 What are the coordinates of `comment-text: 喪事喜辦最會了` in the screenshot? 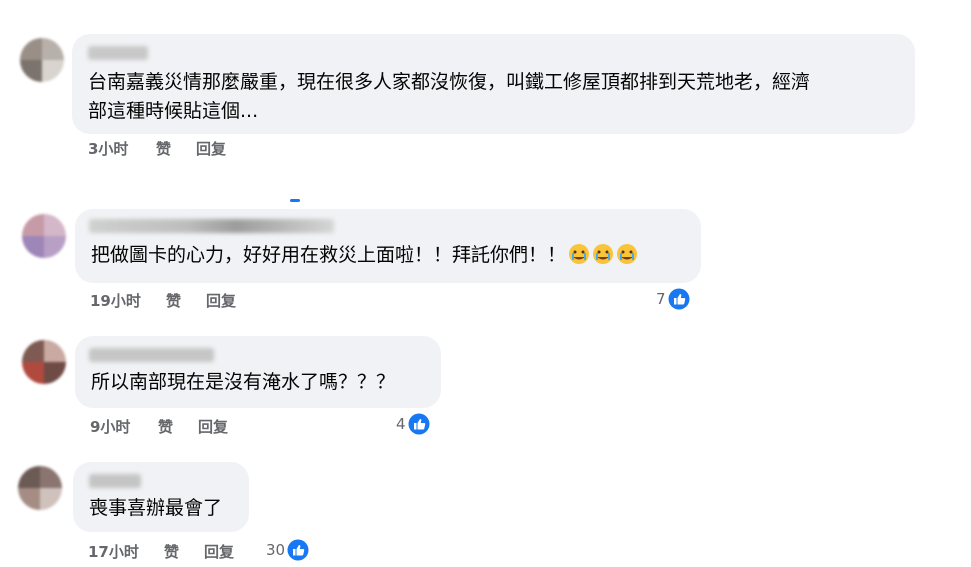 It's located at (156, 508).